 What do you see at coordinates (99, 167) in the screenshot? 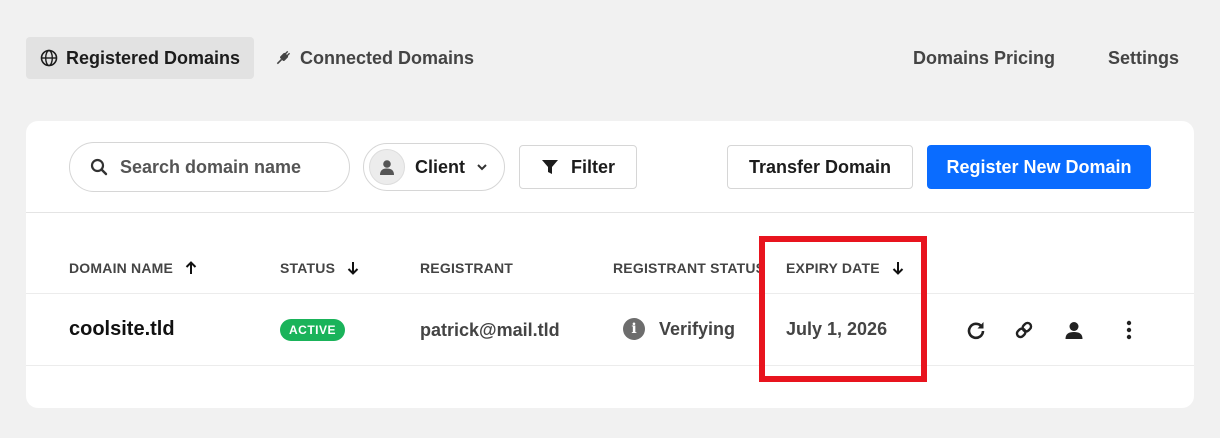
I see `search-icon` at bounding box center [99, 167].